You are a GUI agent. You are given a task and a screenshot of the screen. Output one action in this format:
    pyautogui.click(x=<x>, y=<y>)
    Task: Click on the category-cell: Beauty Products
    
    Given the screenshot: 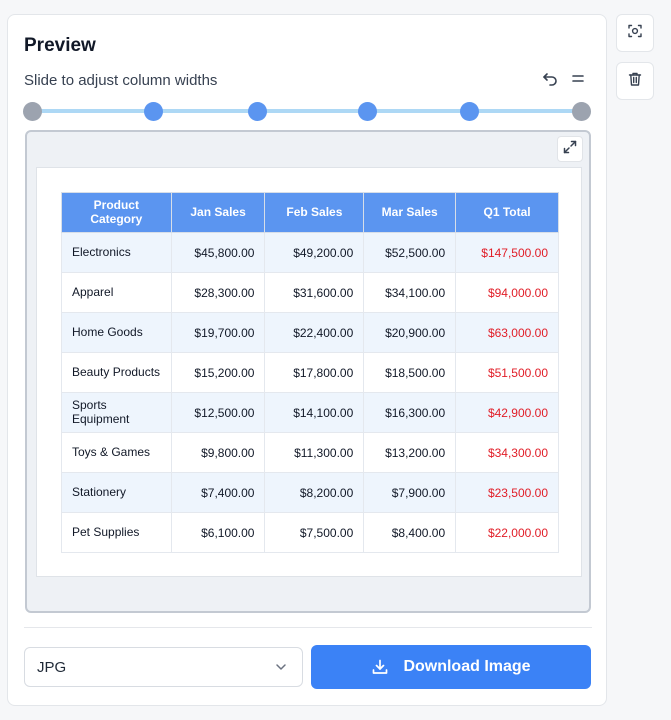 What is the action you would take?
    pyautogui.click(x=116, y=372)
    